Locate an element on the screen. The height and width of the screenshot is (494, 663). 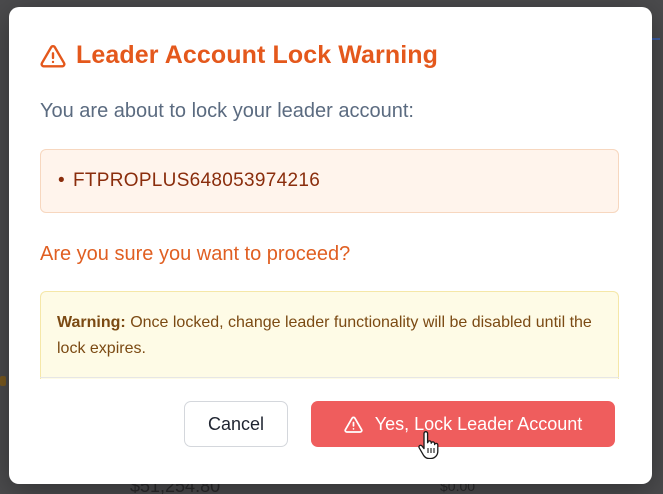
account-list-item: • FTPROPLUS648053974216 is located at coordinates (189, 181).